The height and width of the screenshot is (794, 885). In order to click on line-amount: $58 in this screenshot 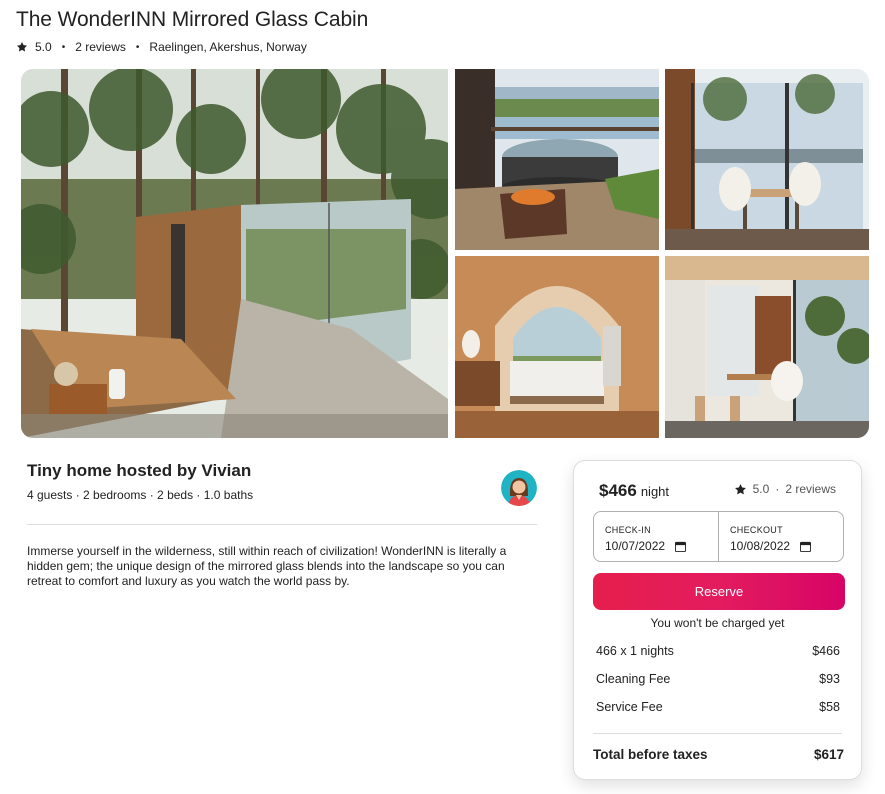, I will do `click(829, 707)`.